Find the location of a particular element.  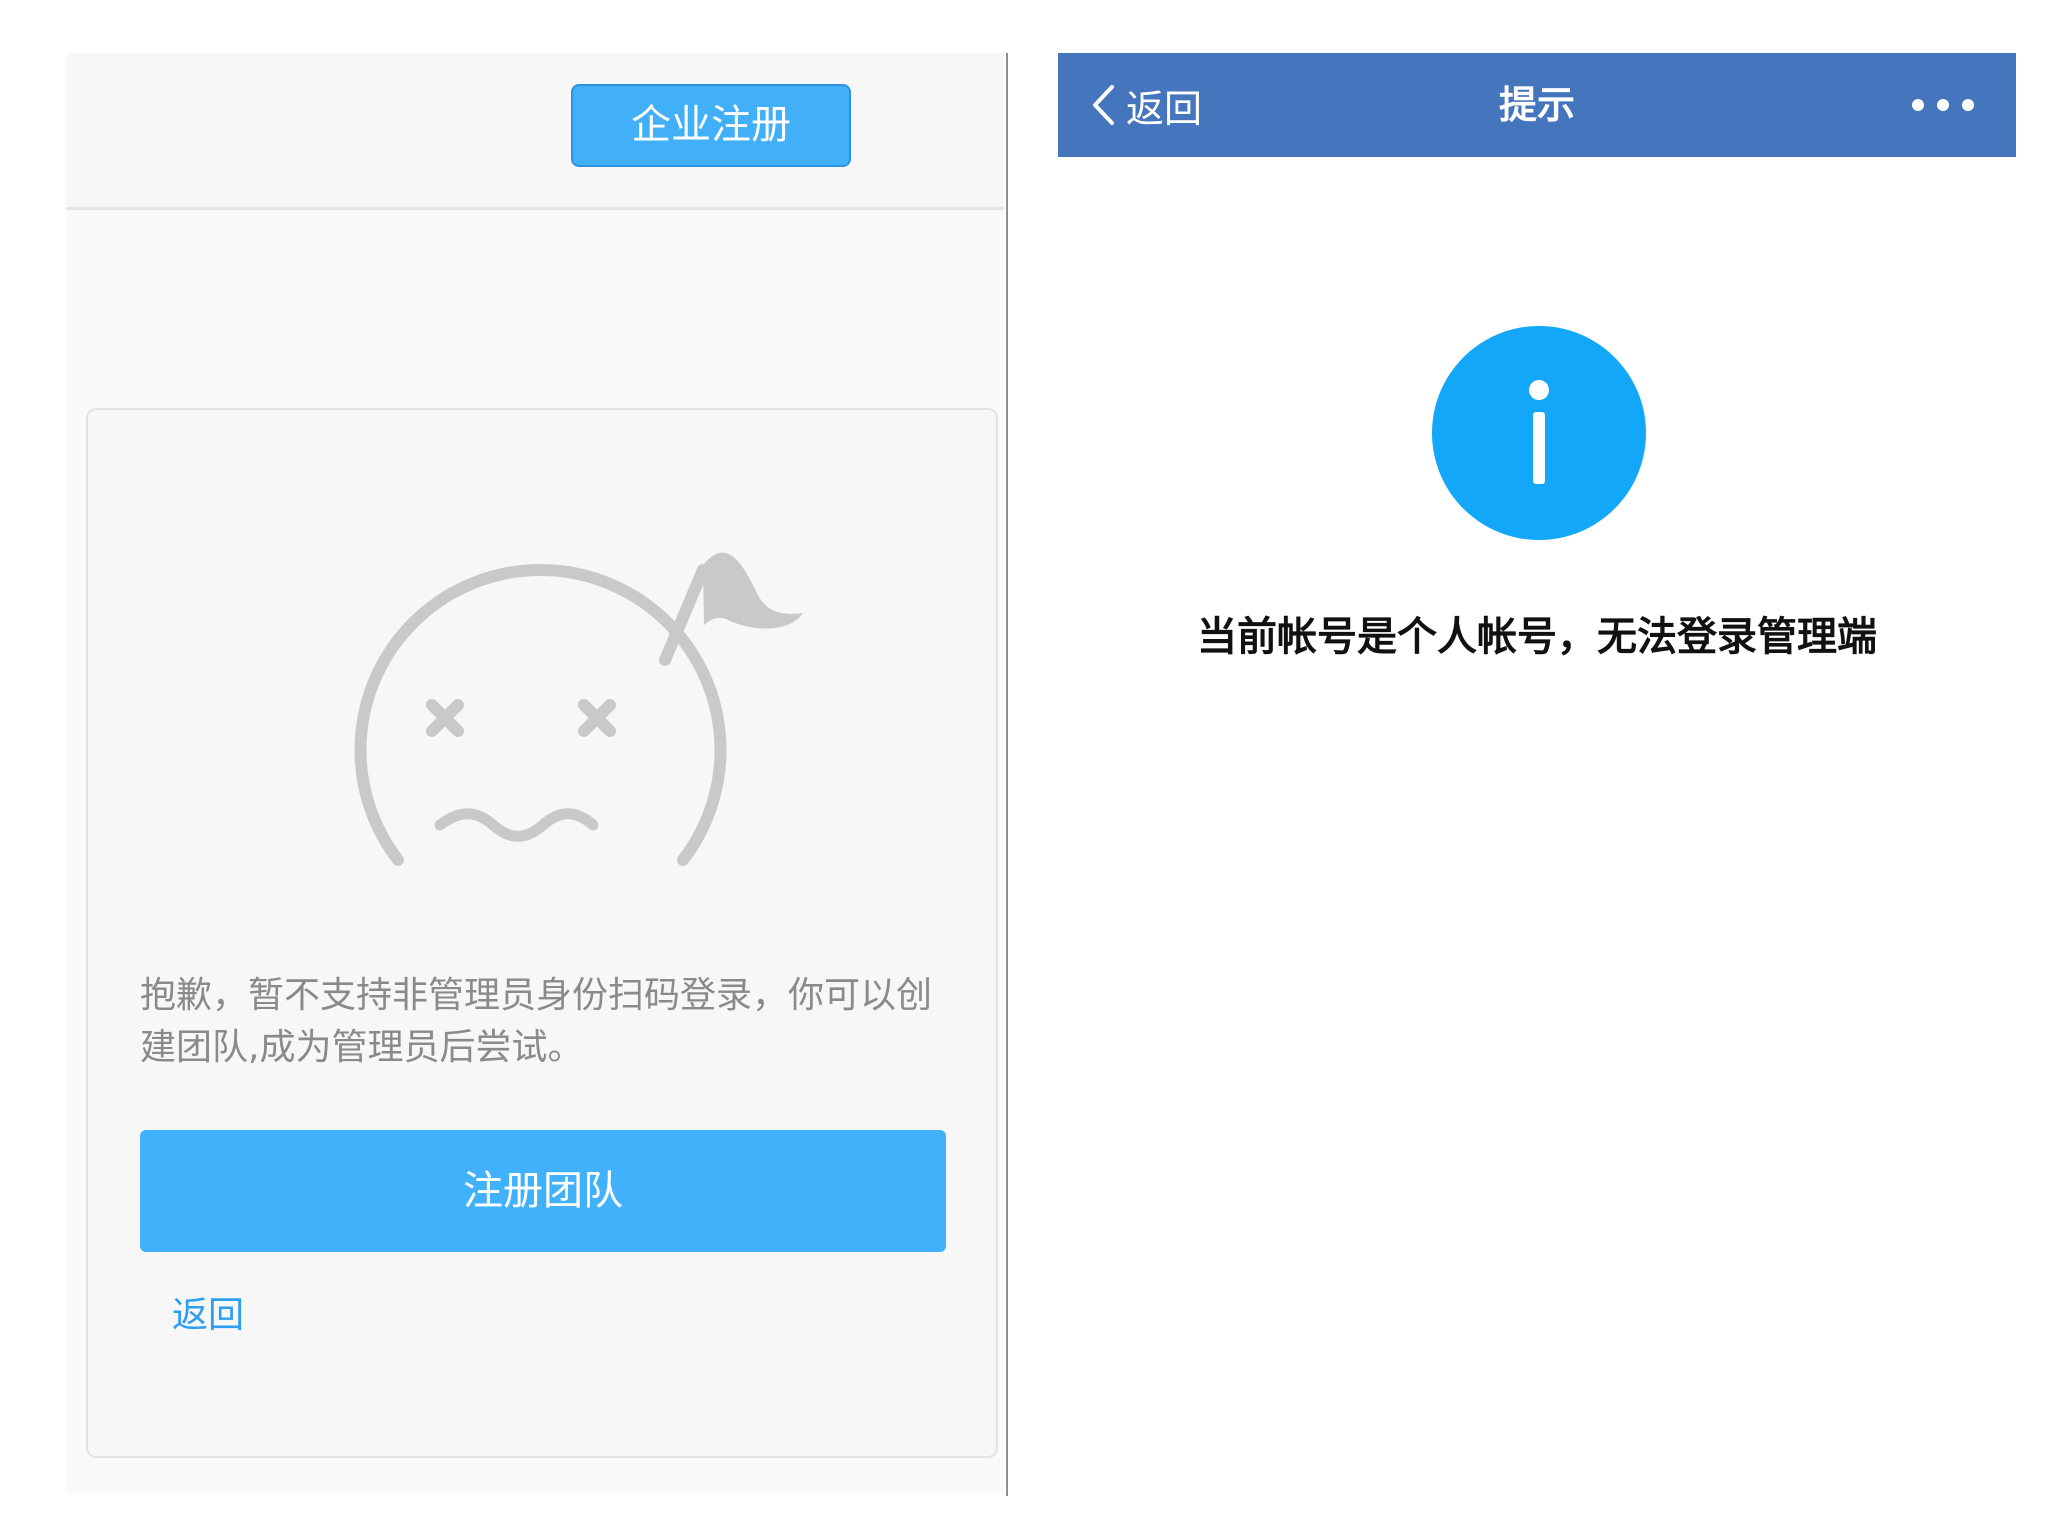

left-header: 企业注册 is located at coordinates (535, 131).